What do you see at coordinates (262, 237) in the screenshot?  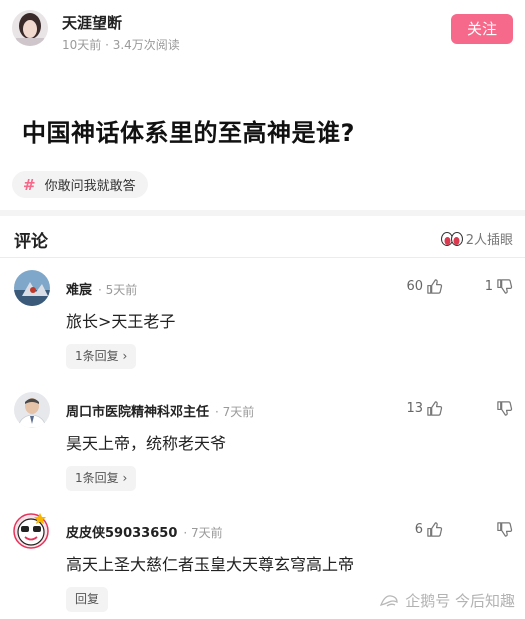 I see `comments-header: 评论 2人插眼` at bounding box center [262, 237].